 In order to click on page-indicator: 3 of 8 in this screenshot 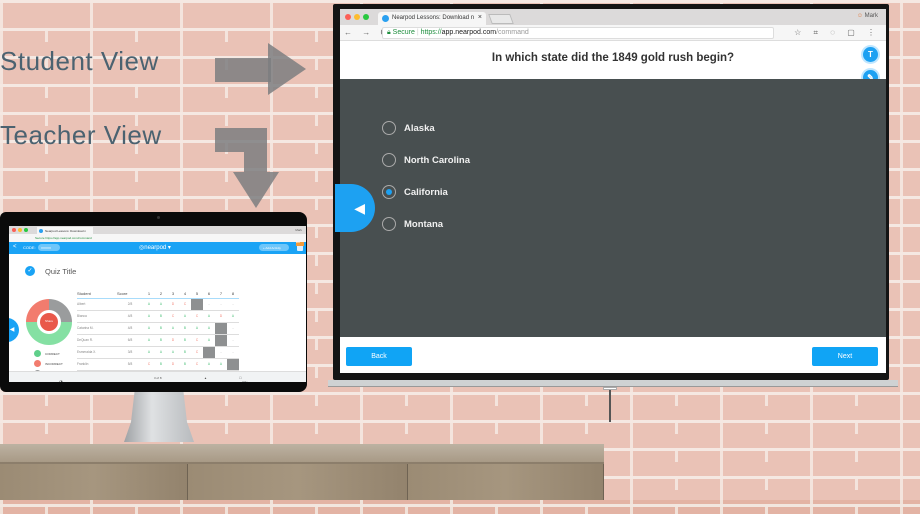, I will do `click(158, 378)`.